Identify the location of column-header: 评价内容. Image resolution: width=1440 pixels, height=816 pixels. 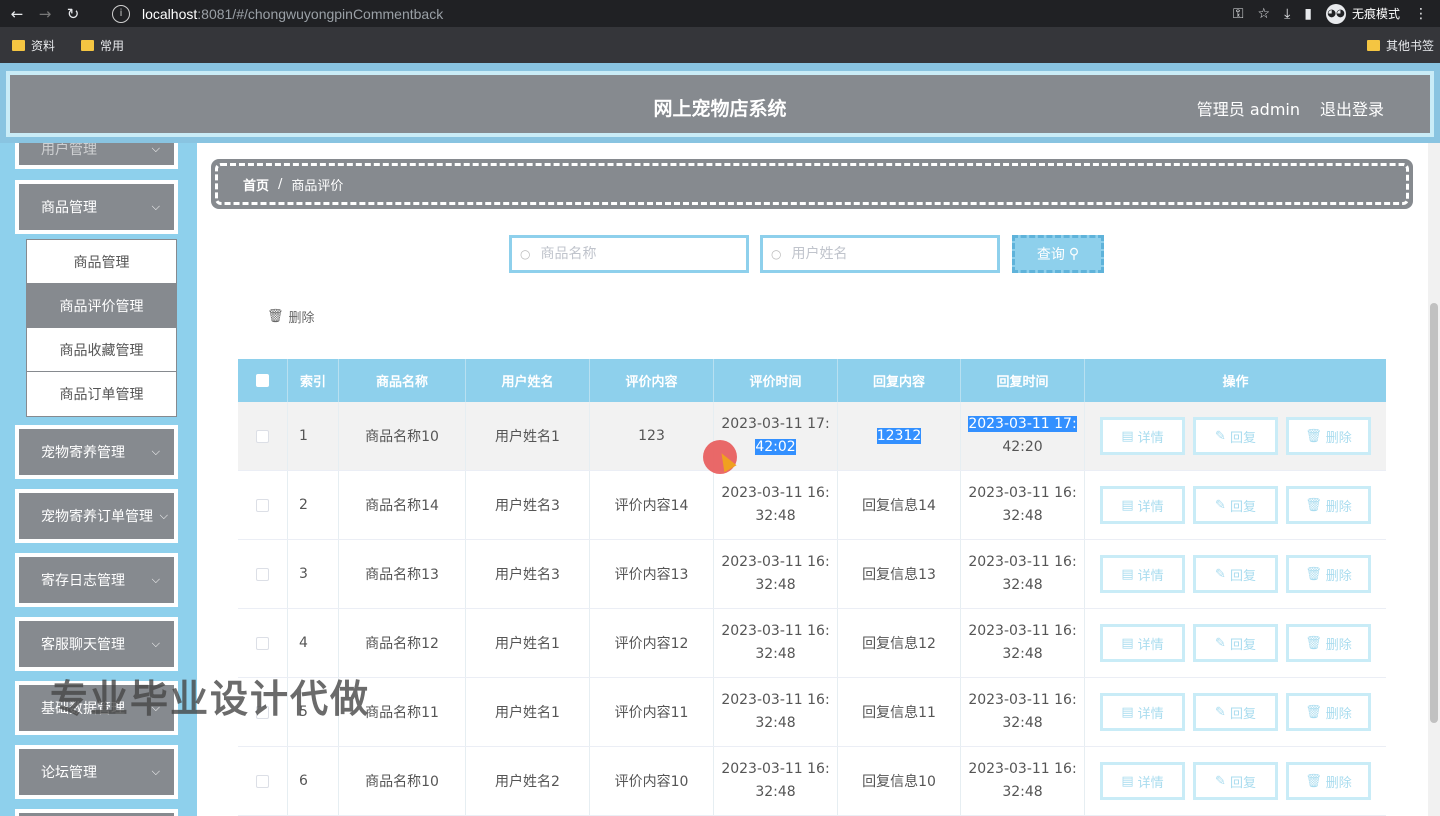
(652, 380).